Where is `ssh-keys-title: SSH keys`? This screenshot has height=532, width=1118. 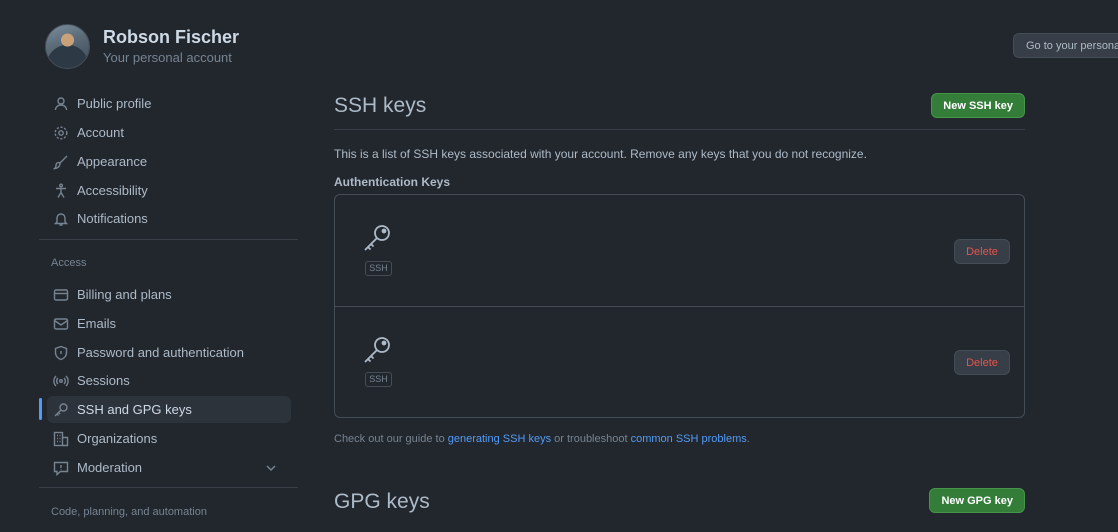
ssh-keys-title: SSH keys is located at coordinates (380, 105).